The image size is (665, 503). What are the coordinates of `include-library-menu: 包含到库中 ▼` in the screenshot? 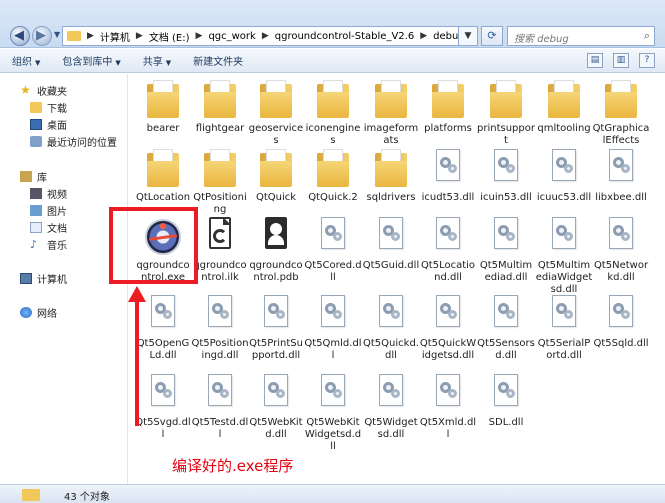 It's located at (91, 60).